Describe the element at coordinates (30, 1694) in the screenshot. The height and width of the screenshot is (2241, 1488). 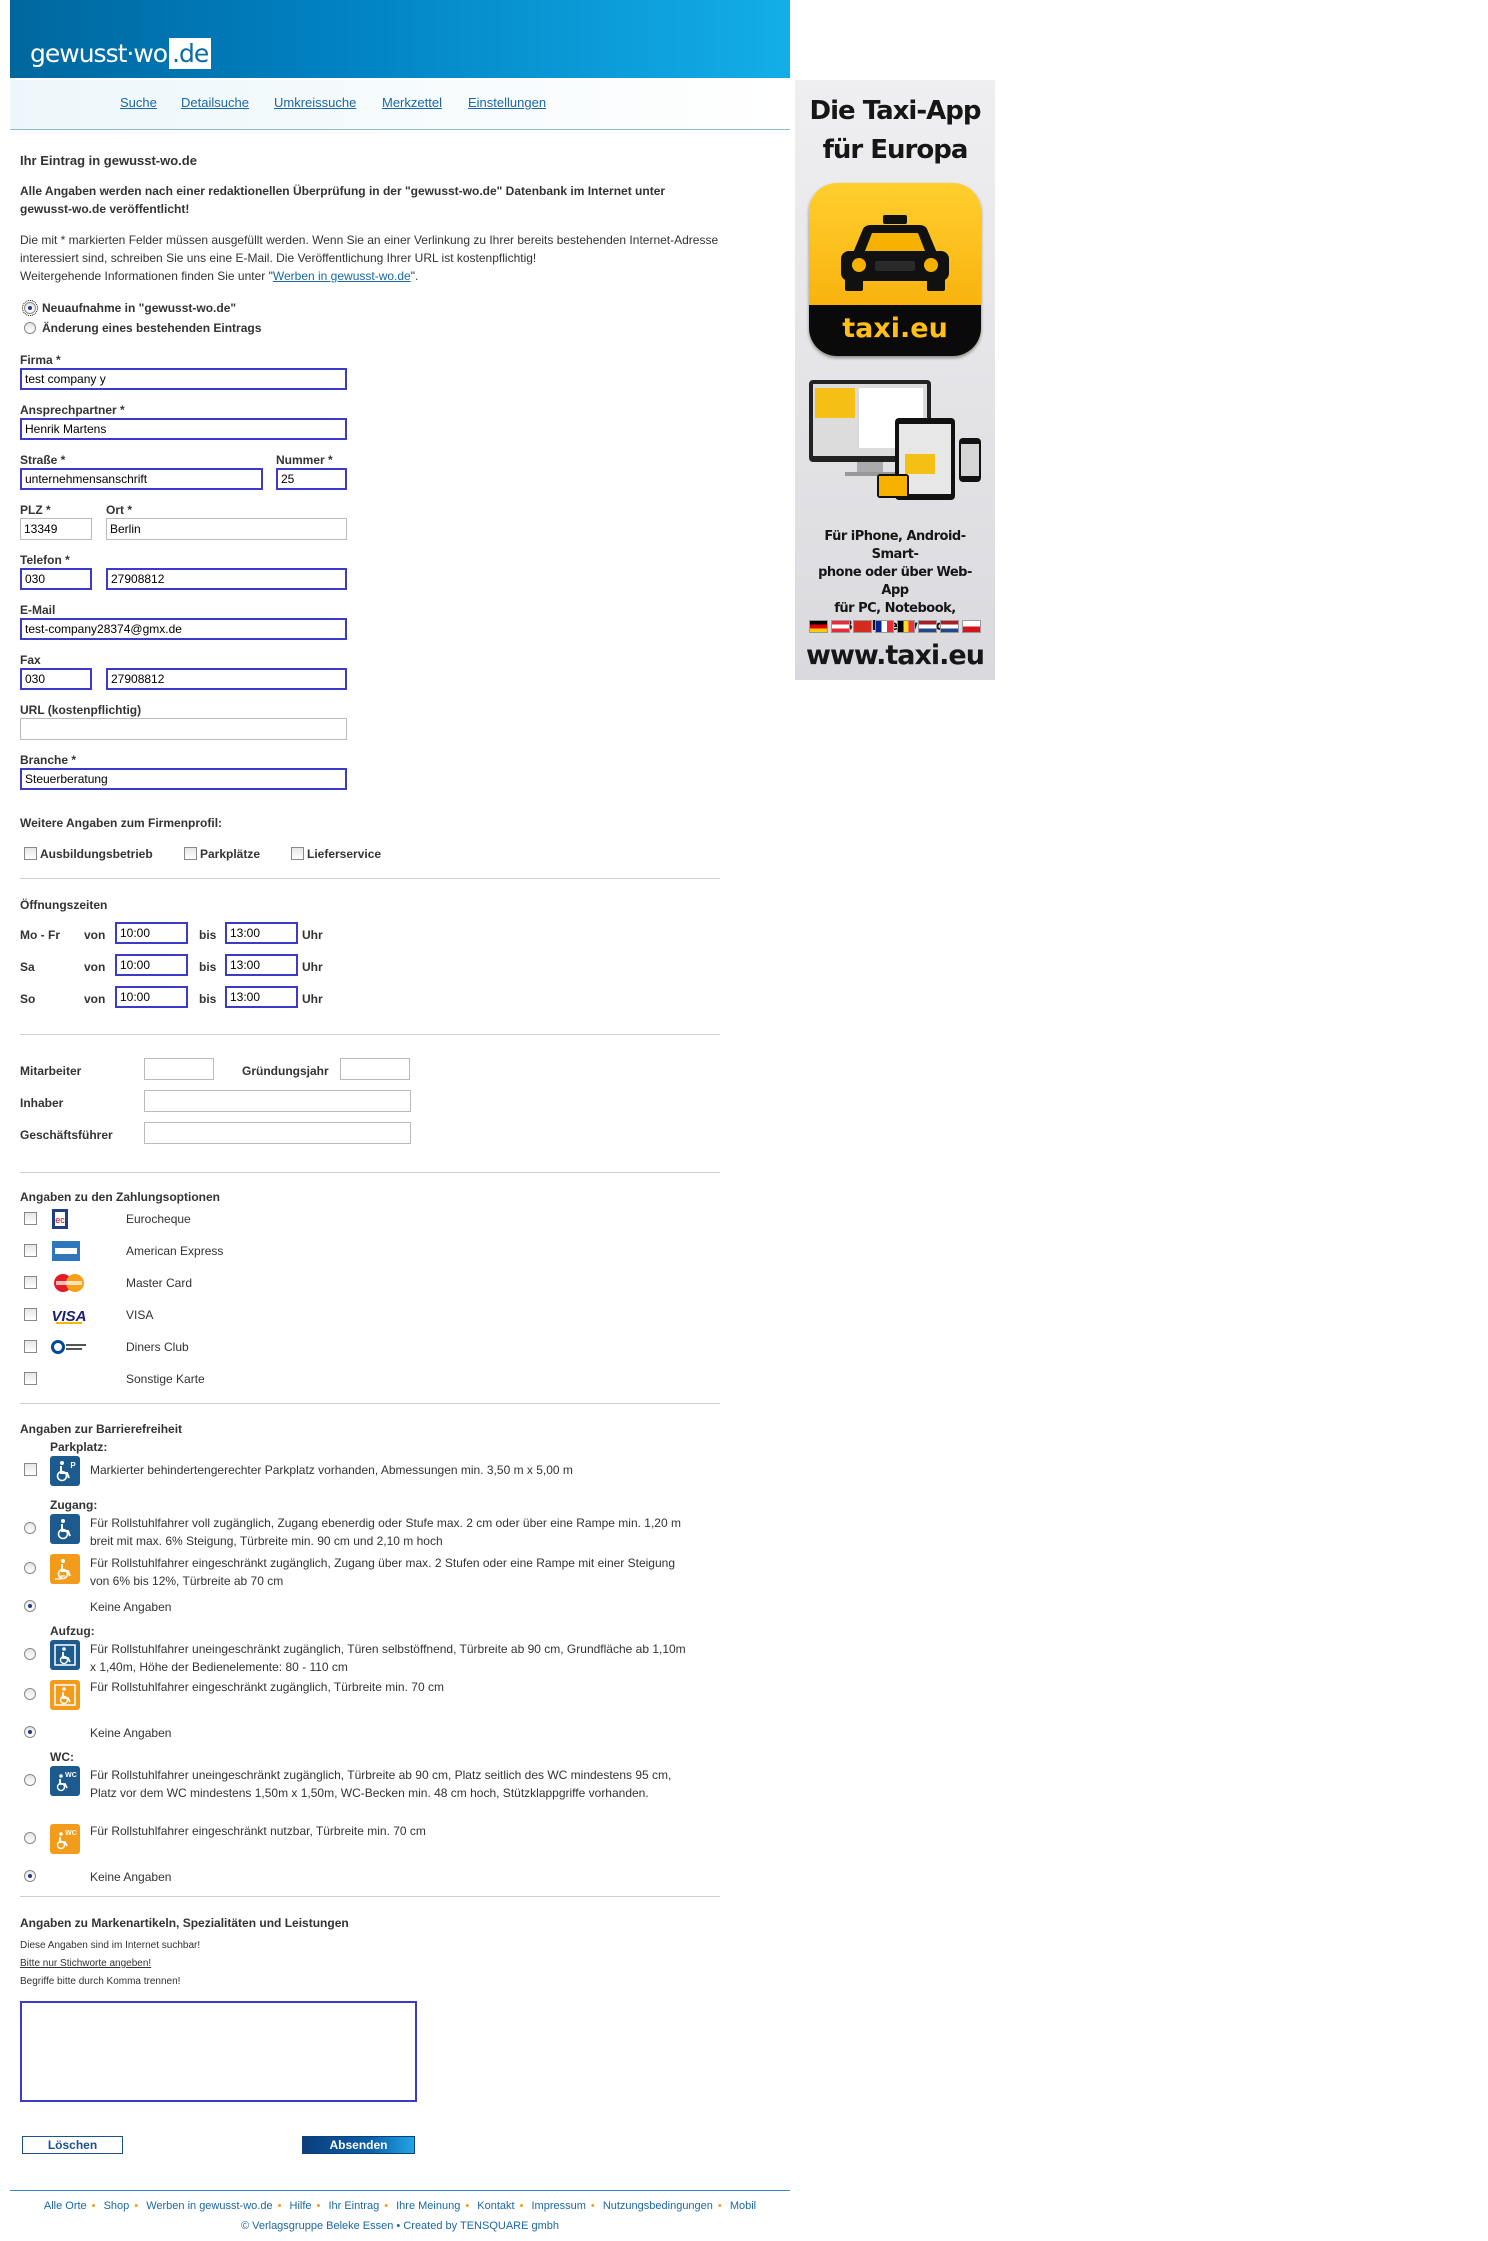
I see `aufzug-eingeschraenkt-radio` at that location.